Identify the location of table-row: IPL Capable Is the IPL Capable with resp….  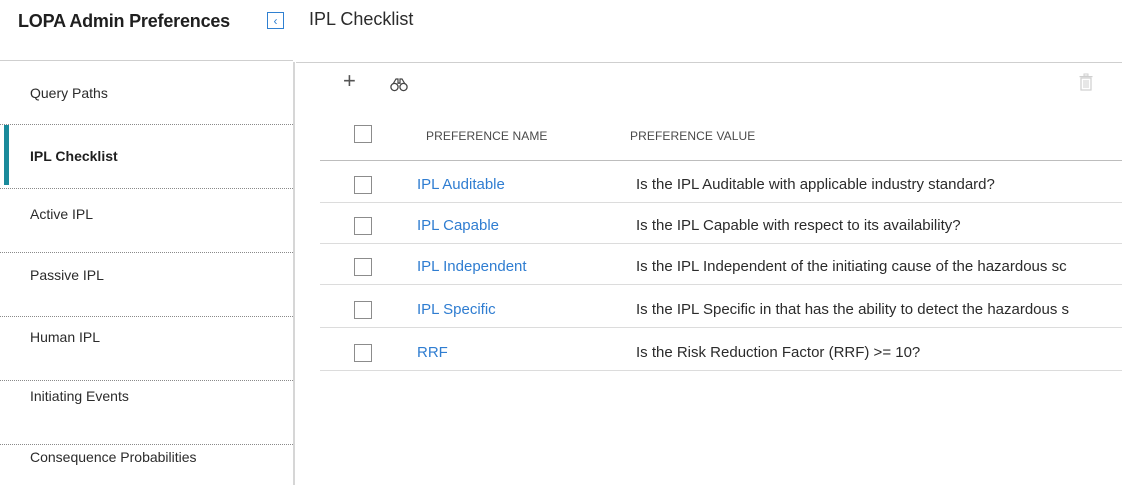
(721, 226).